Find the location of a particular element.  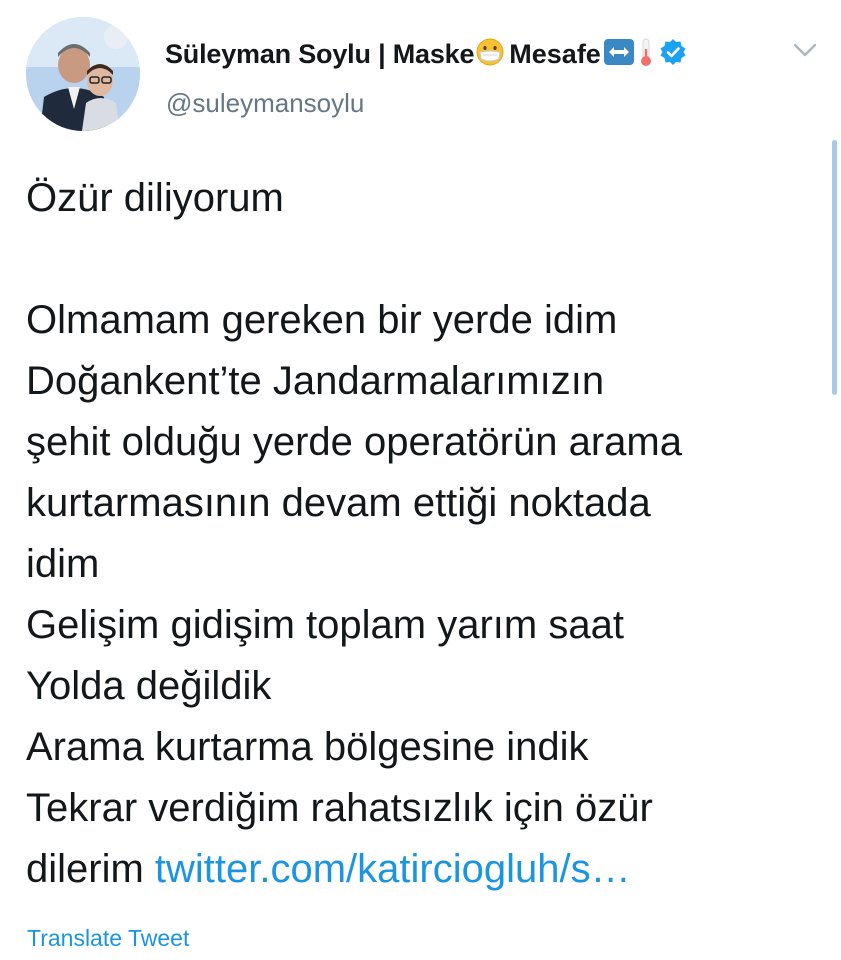

translate-tweet-link: Translate Tweet is located at coordinates (108, 938).